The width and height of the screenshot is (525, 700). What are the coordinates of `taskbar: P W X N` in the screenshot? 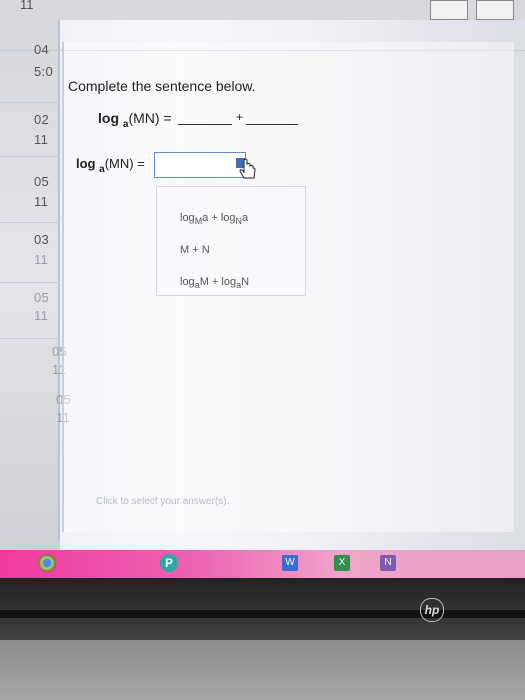 It's located at (262, 564).